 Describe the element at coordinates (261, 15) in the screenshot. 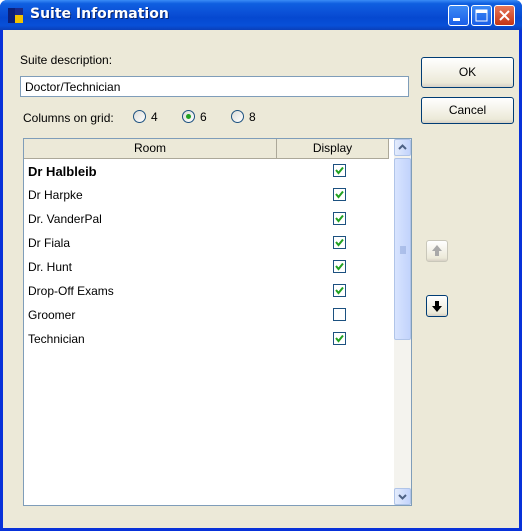

I see `title-bar: Suite Information` at that location.